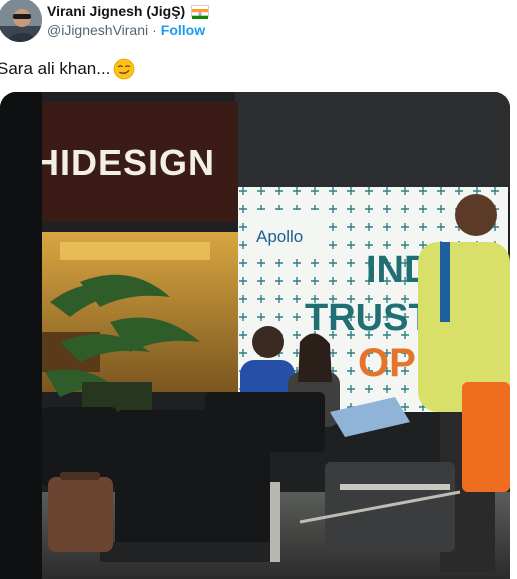 This screenshot has width=517, height=579. Describe the element at coordinates (124, 162) in the screenshot. I see `store-sign: HIDESIGN` at that location.